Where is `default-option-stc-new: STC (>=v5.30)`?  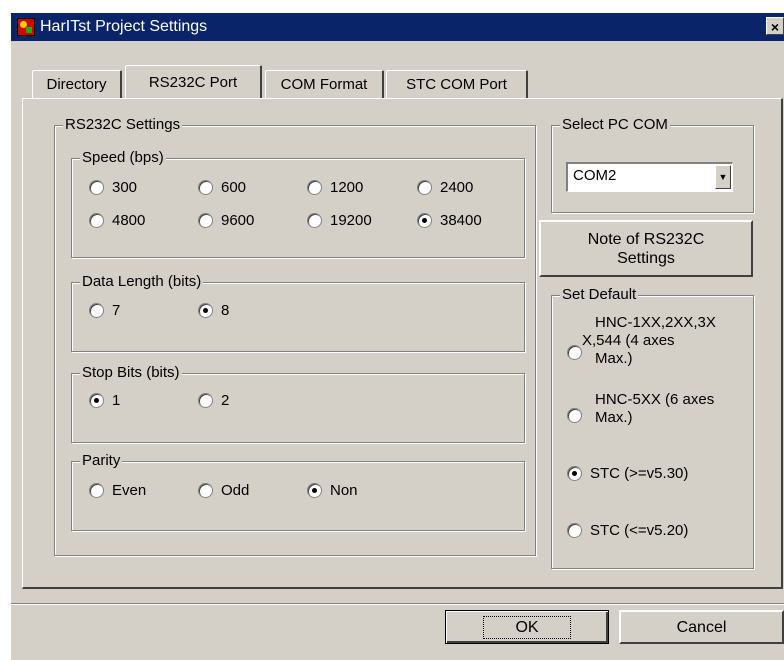 default-option-stc-new: STC (>=v5.30) is located at coordinates (627, 473).